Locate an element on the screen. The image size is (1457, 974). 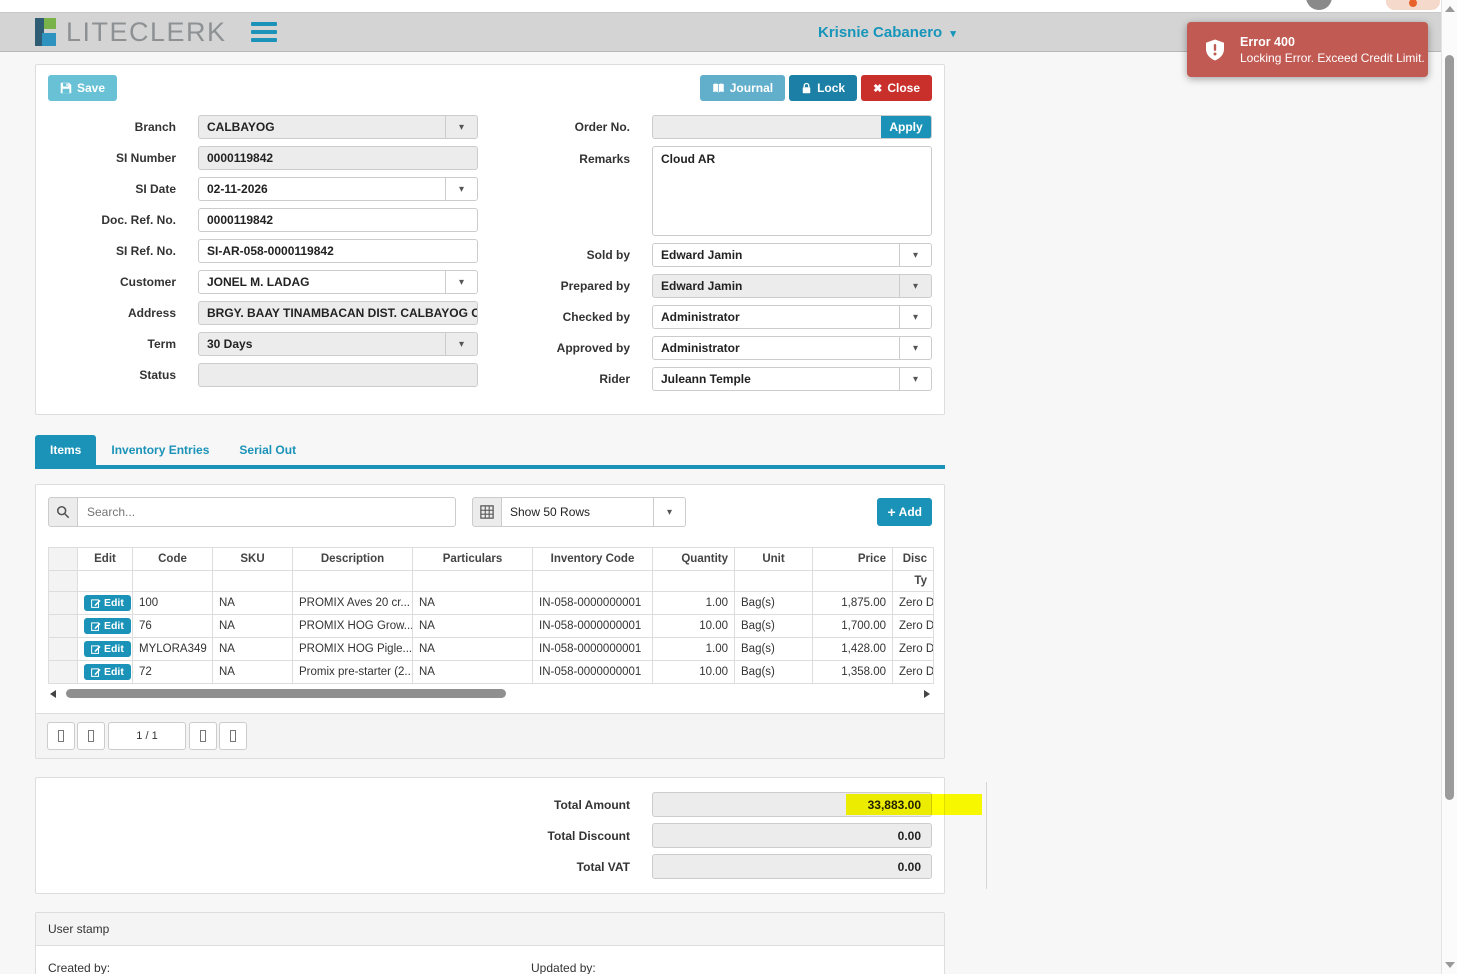
table-grid-icon is located at coordinates (487, 512).